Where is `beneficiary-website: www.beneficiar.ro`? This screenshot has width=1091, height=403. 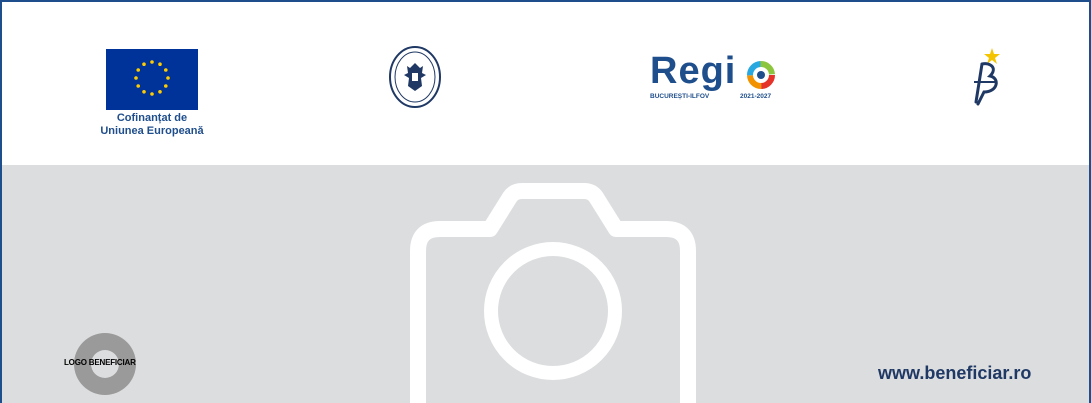 beneficiary-website: www.beneficiar.ro is located at coordinates (955, 373).